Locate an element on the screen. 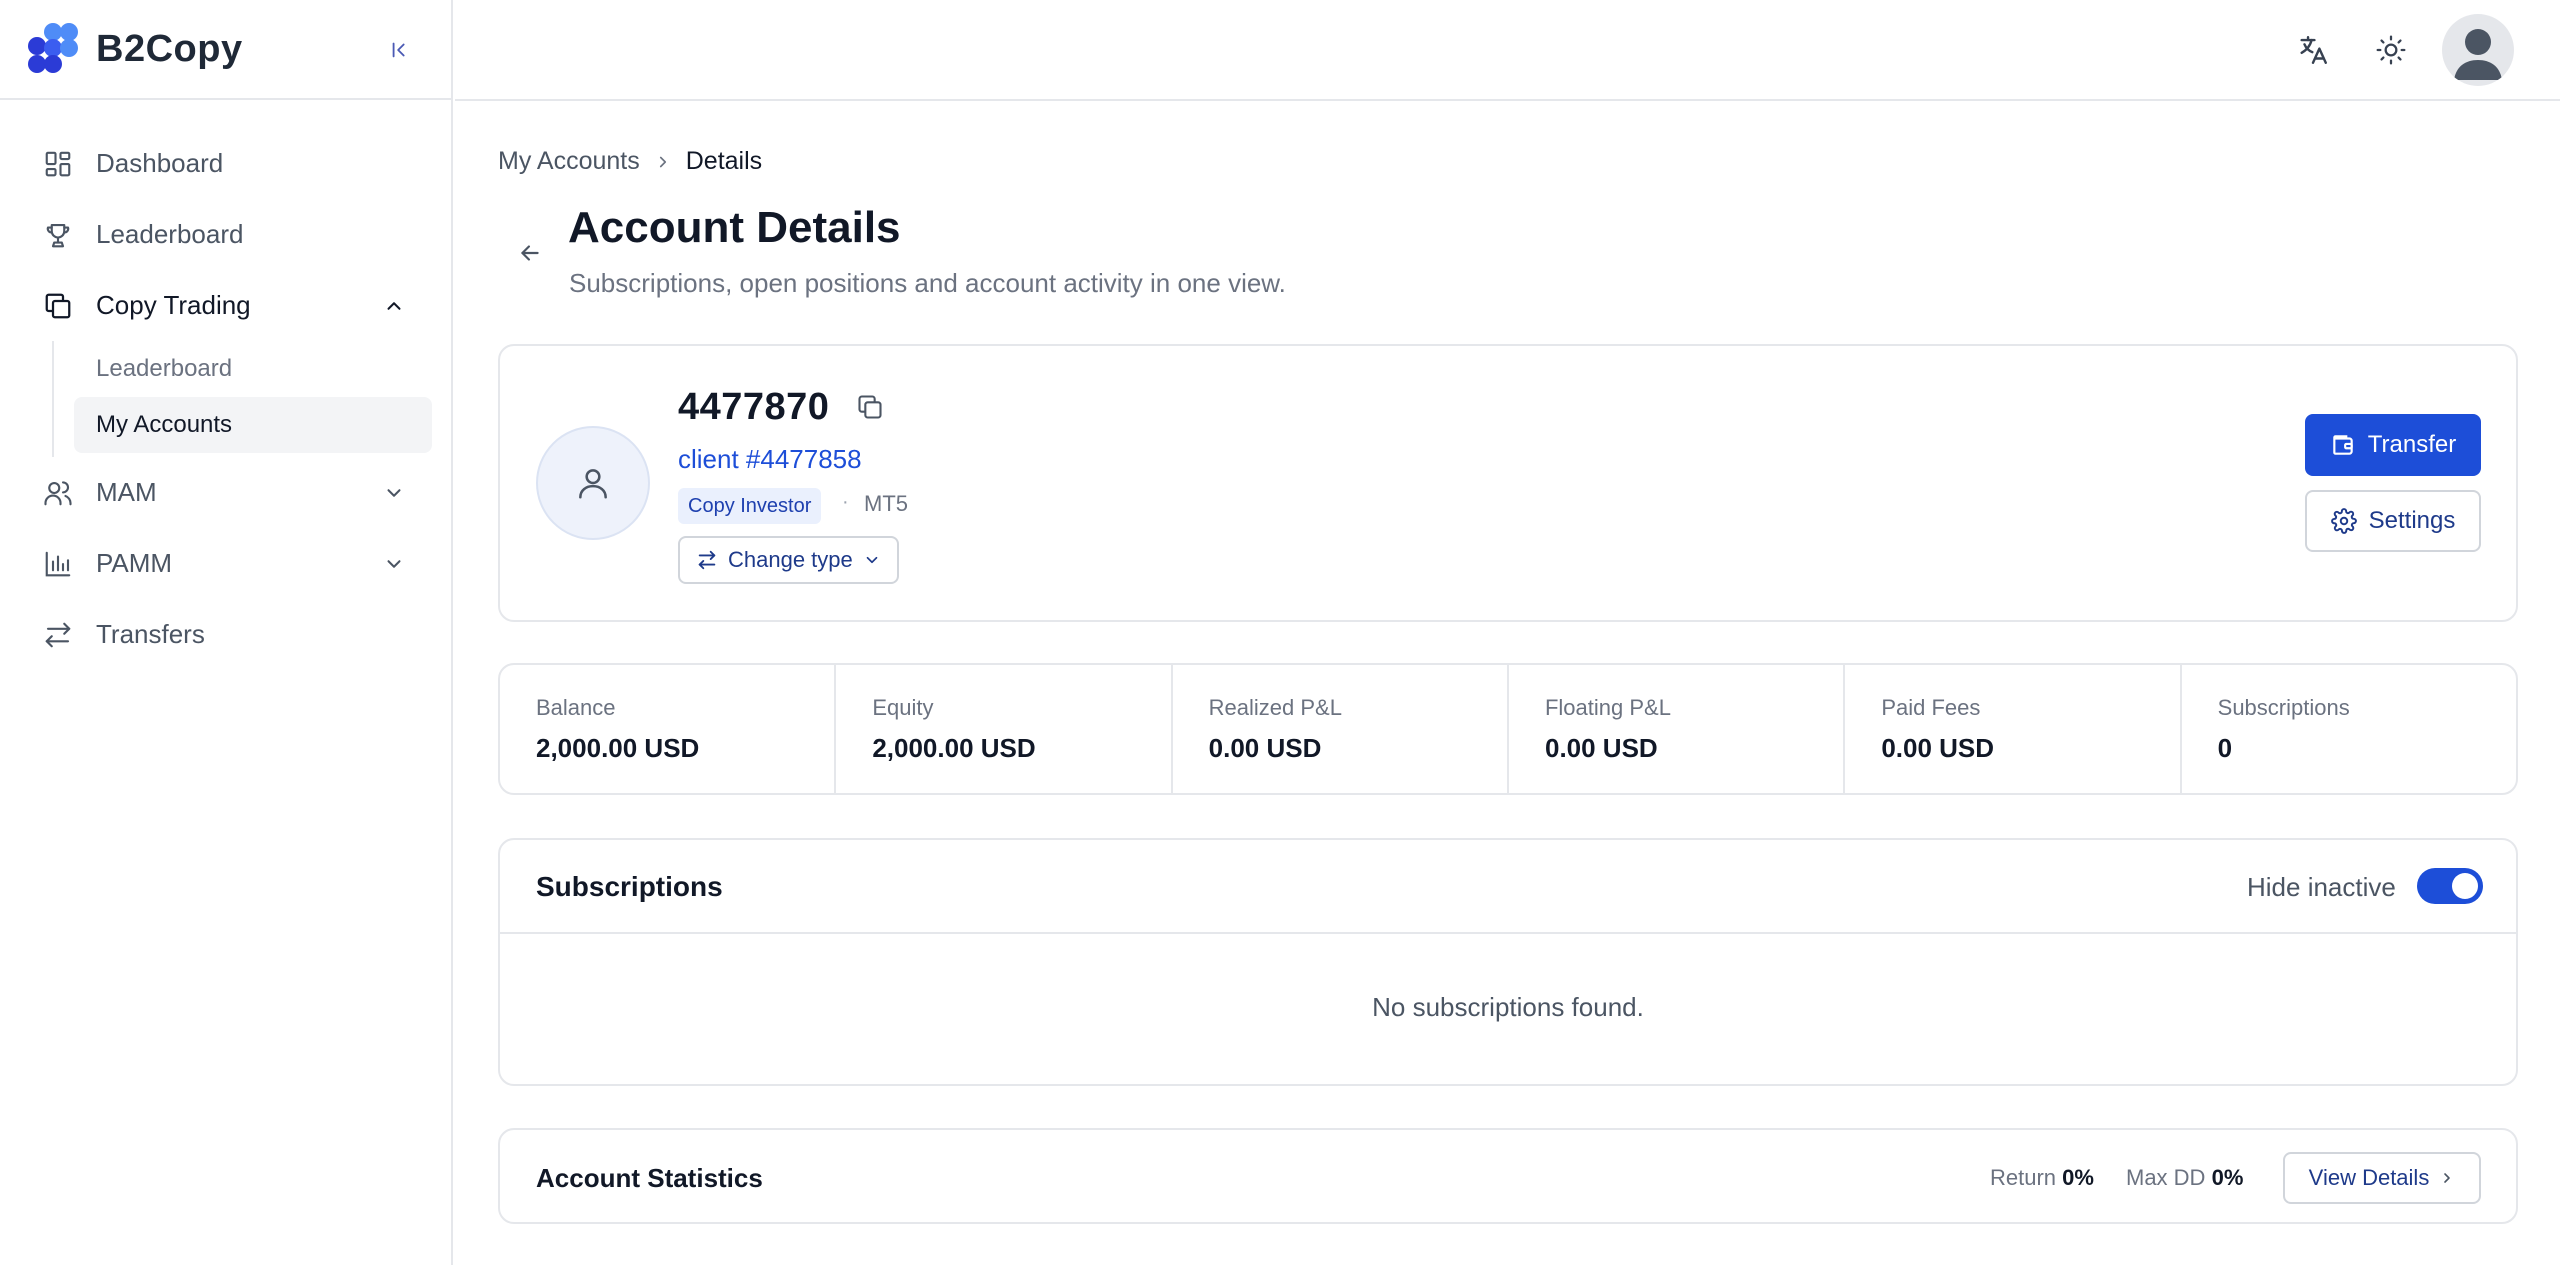 The width and height of the screenshot is (2560, 1265). stat-equity: Equity 2,000.00 USD is located at coordinates (1004, 729).